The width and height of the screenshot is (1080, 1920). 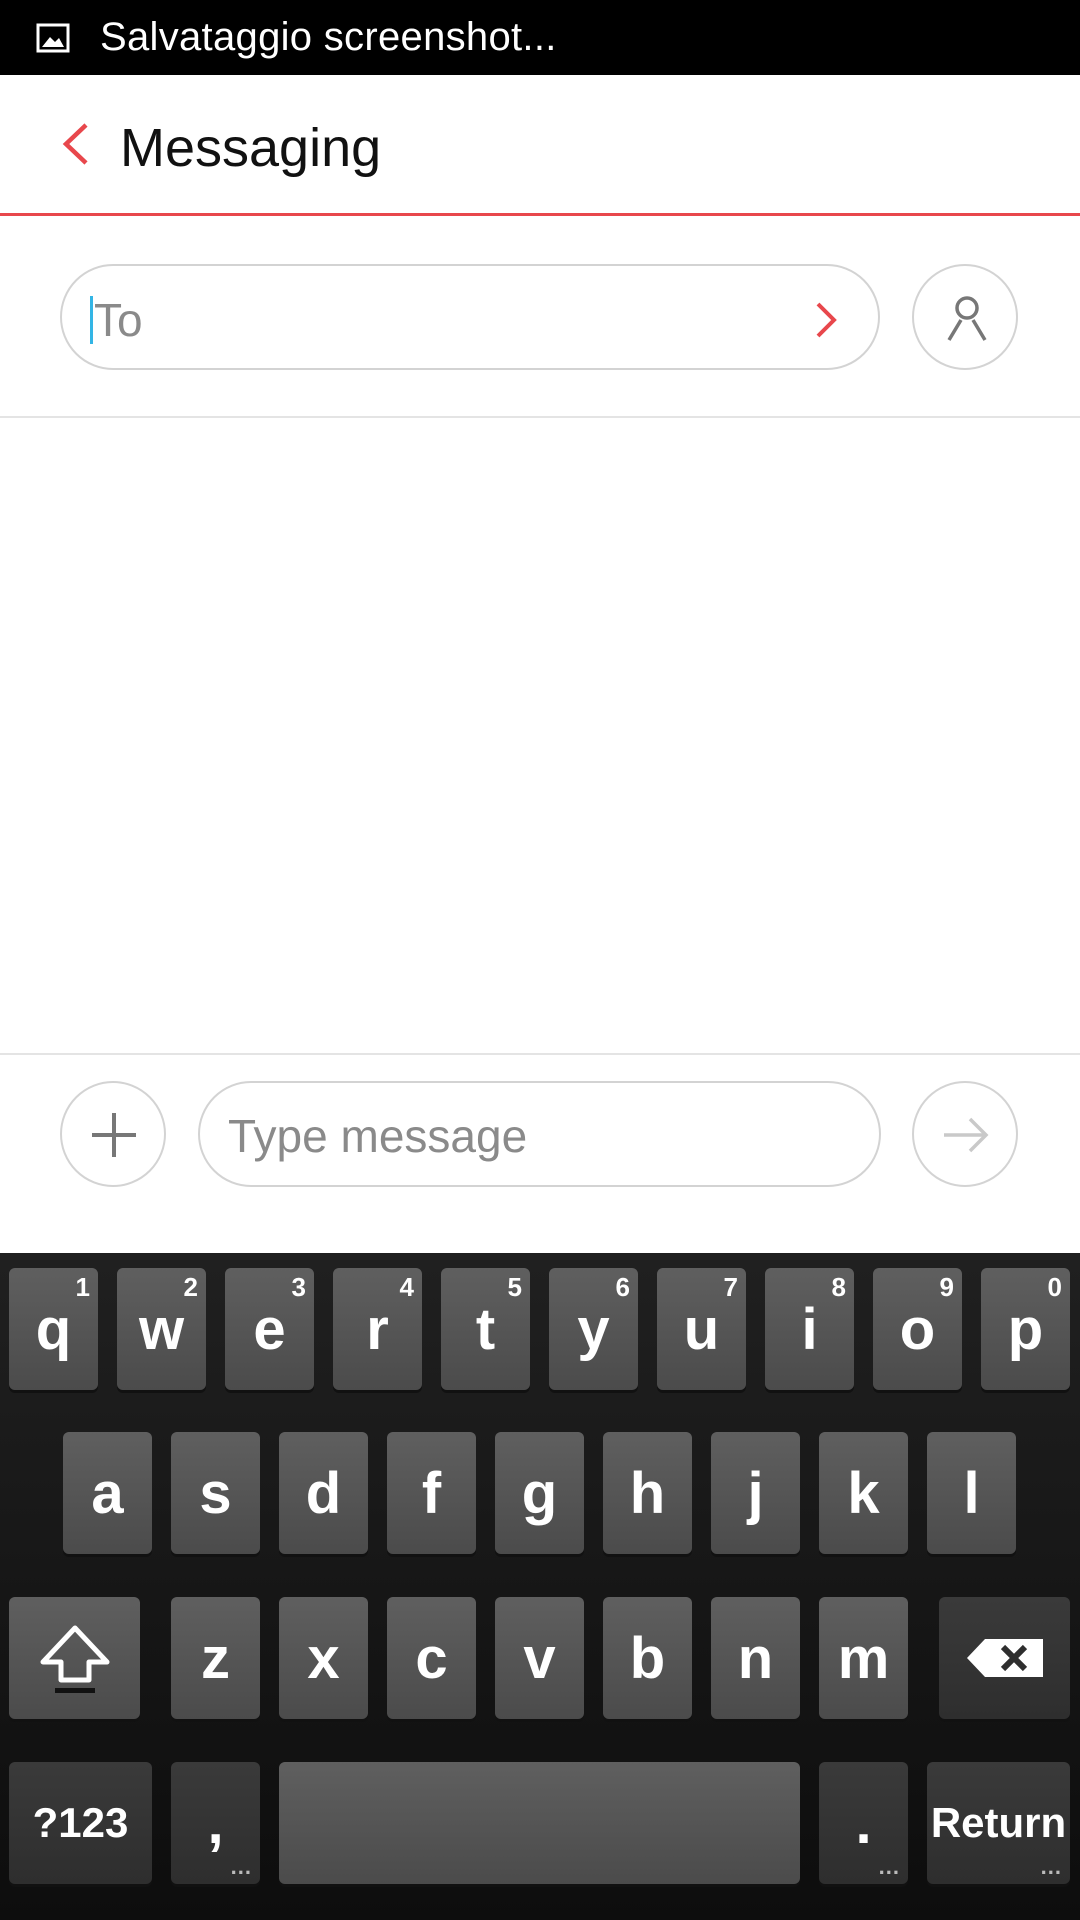 What do you see at coordinates (215, 1493) in the screenshot?
I see `key-s: s` at bounding box center [215, 1493].